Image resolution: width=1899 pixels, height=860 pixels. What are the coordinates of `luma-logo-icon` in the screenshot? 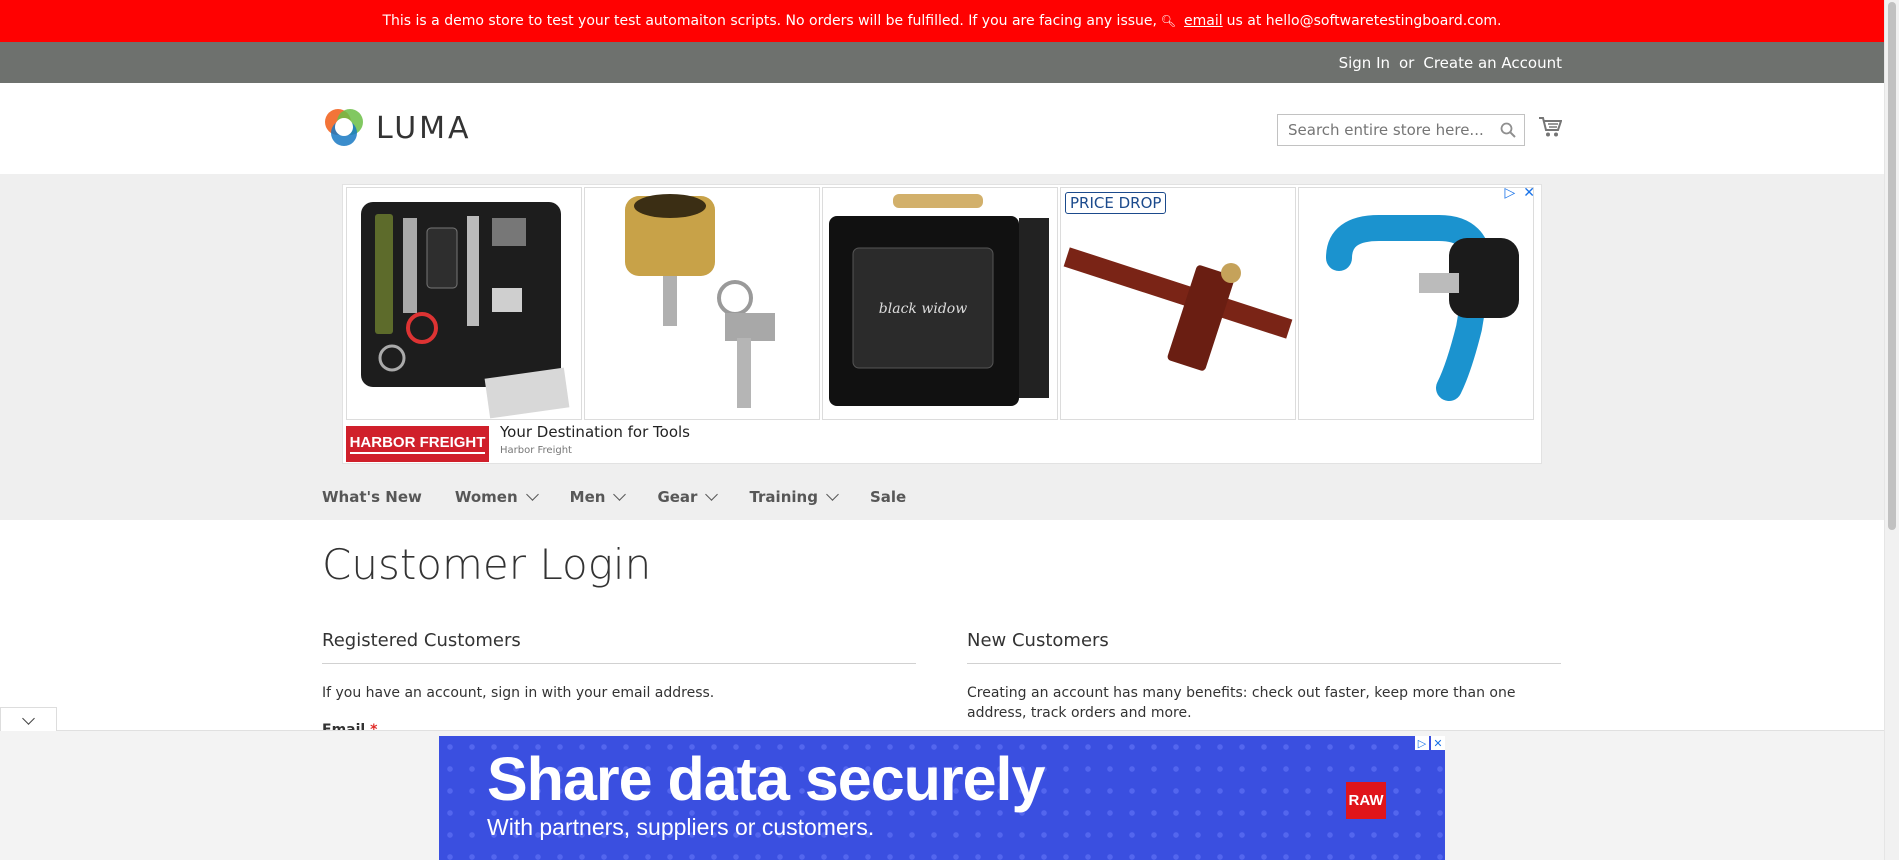 It's located at (344, 127).